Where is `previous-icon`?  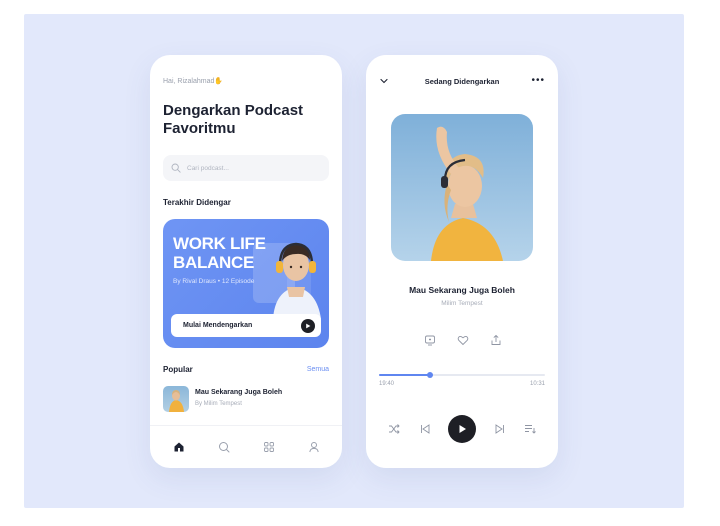
previous-icon is located at coordinates (424, 429).